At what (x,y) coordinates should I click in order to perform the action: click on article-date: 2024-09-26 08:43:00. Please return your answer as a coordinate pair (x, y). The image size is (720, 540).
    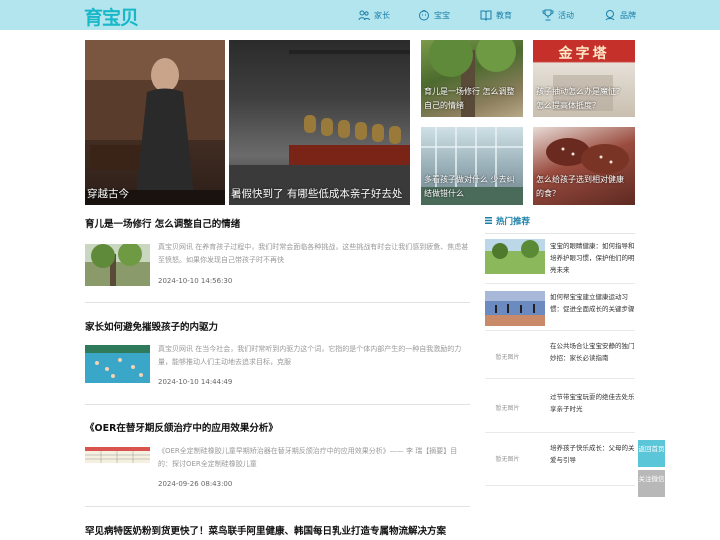
    Looking at the image, I should click on (195, 484).